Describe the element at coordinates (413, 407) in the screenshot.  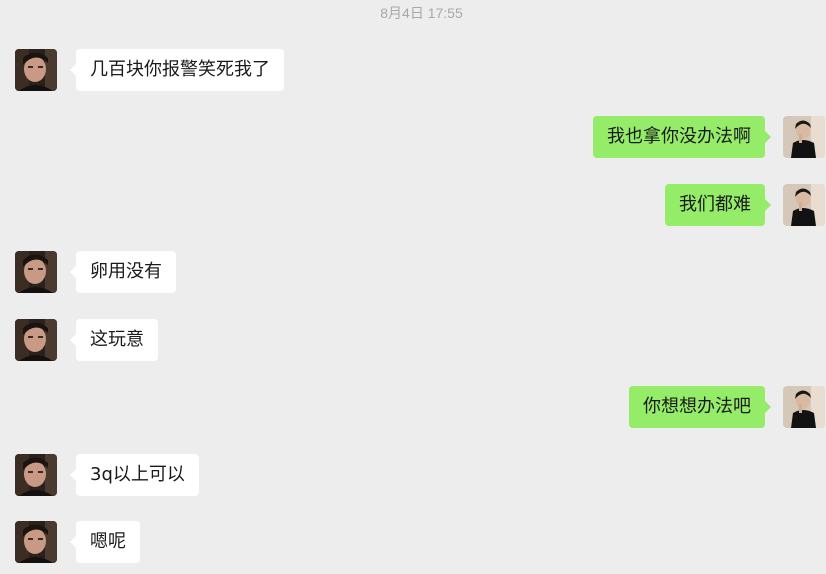
I see `message-row: 你想想办法吧` at that location.